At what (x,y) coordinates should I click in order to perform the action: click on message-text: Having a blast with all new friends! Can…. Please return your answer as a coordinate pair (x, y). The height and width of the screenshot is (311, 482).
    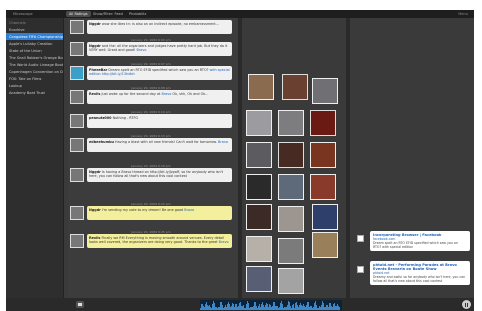
    Looking at the image, I should click on (166, 141).